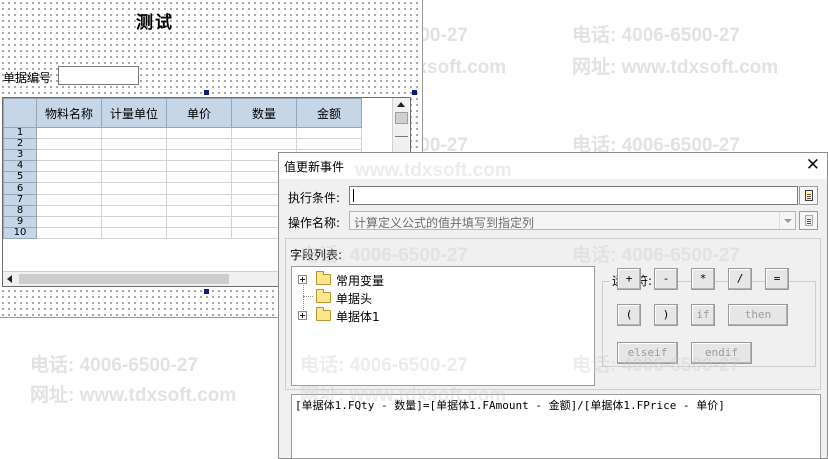 The width and height of the screenshot is (828, 459). What do you see at coordinates (98, 75) in the screenshot?
I see `doc-number-input` at bounding box center [98, 75].